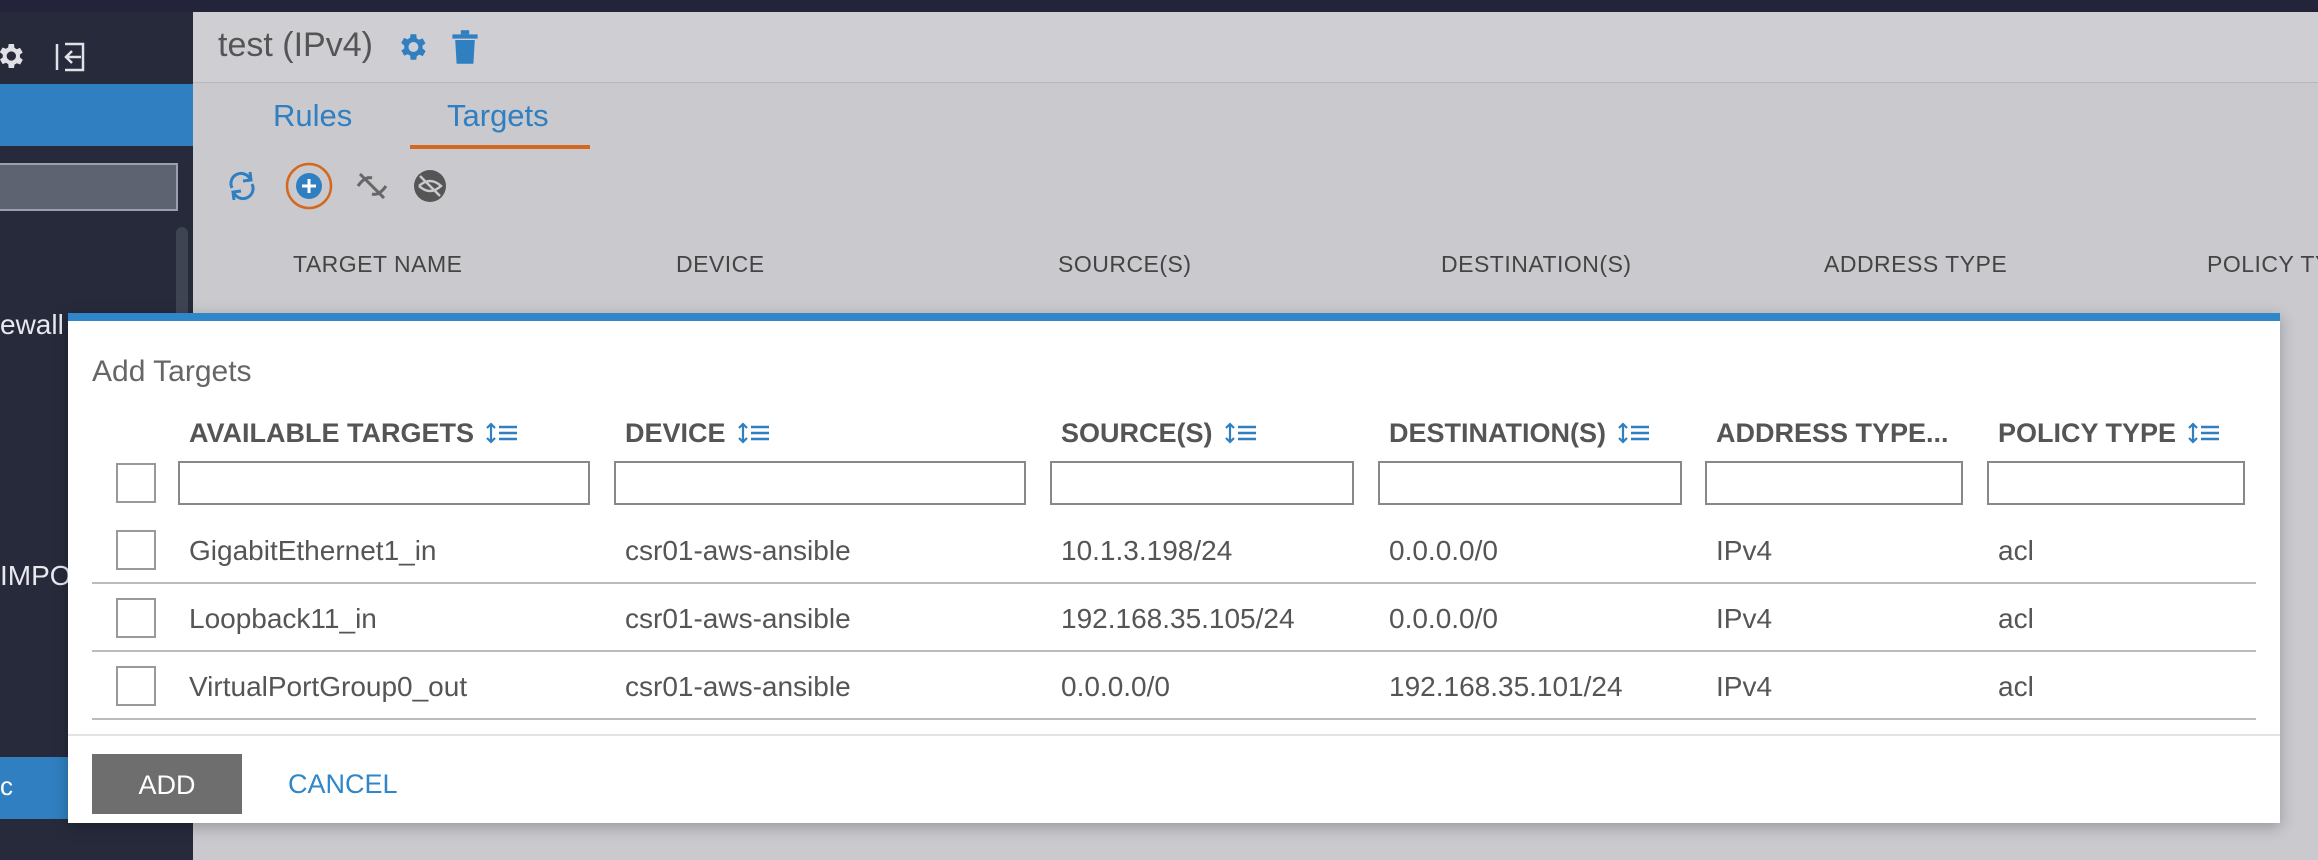  Describe the element at coordinates (313, 550) in the screenshot. I see `cell-target-name: GigabitEthernet1_in` at that location.